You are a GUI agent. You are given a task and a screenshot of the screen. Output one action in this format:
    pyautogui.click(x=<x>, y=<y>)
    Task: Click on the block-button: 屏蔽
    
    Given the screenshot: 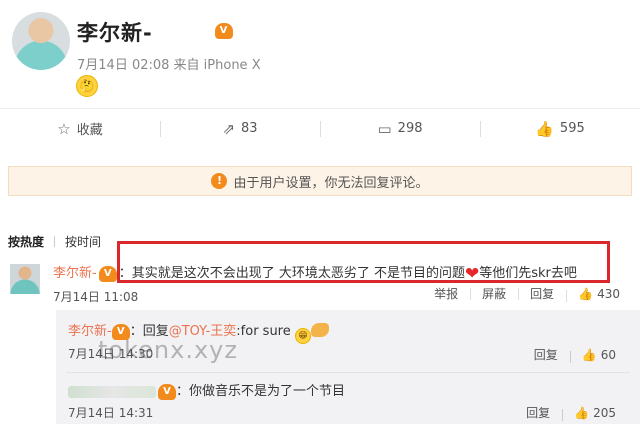 What is the action you would take?
    pyautogui.click(x=494, y=293)
    